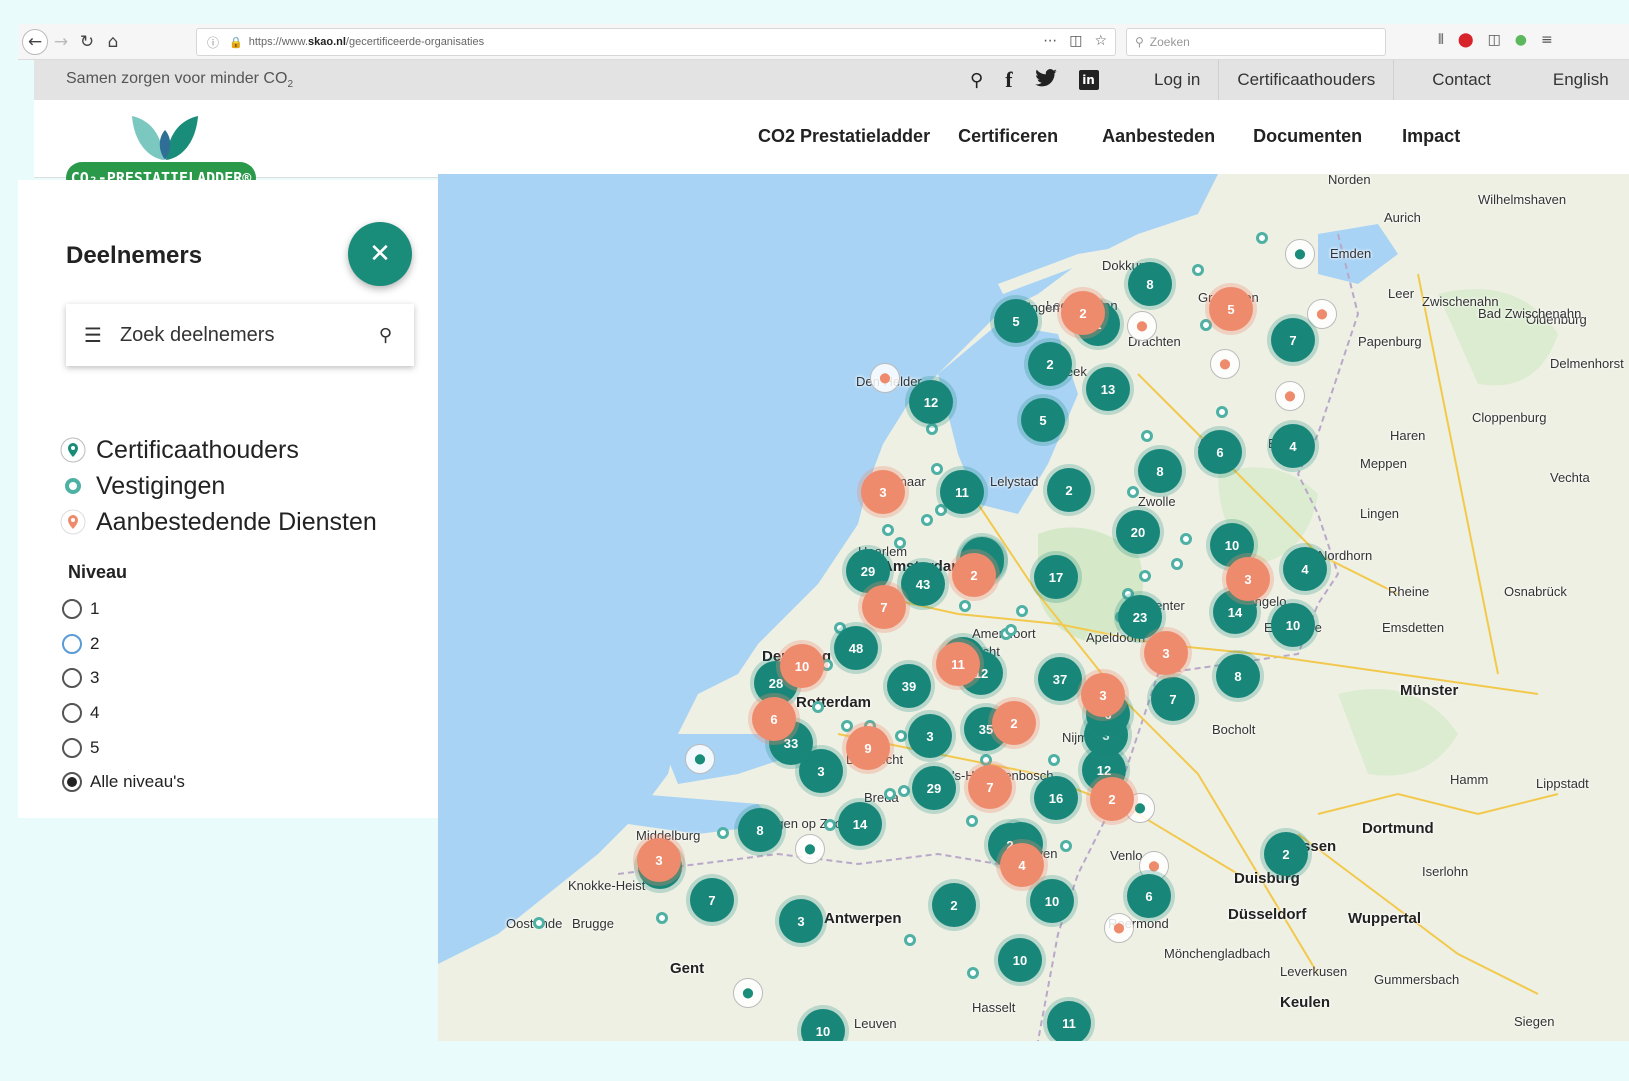  What do you see at coordinates (1138, 532) in the screenshot?
I see `cluster-marker-green: 20` at bounding box center [1138, 532].